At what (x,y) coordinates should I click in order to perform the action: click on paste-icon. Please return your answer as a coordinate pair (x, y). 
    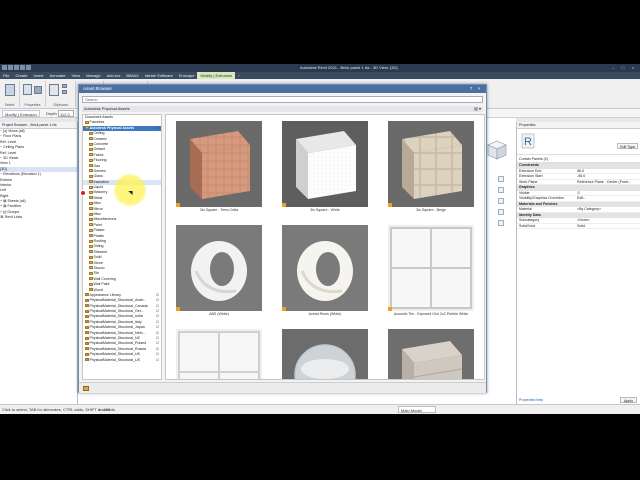
    Looking at the image, I should click on (54, 90).